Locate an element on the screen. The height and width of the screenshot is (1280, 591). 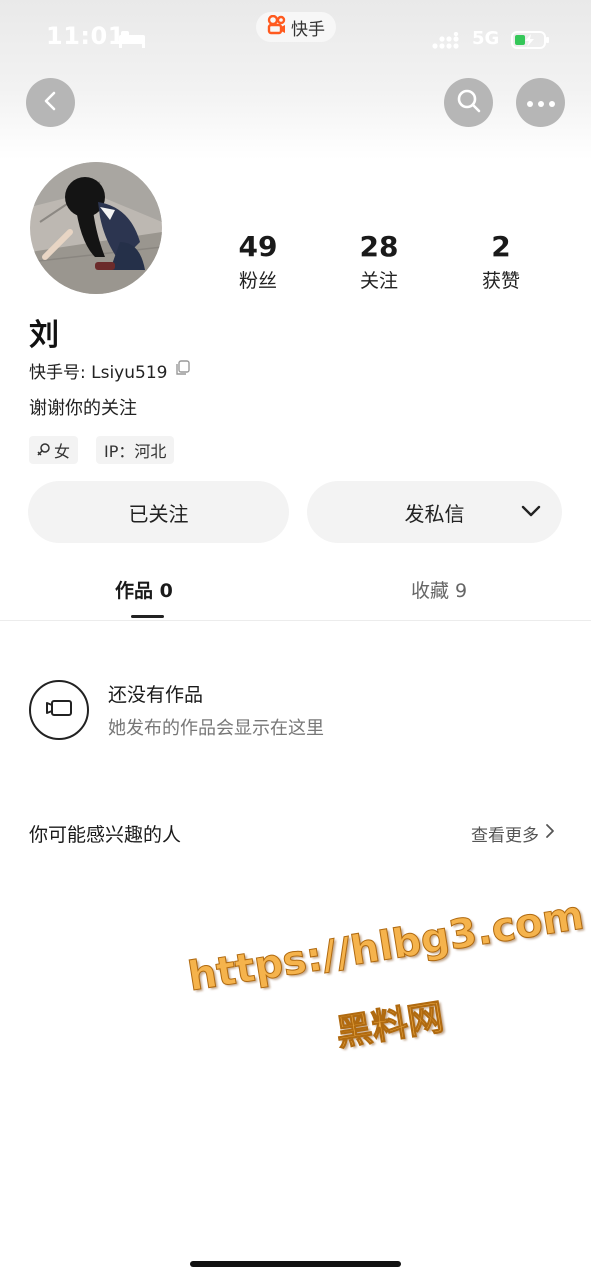
app-name: 快手 is located at coordinates (308, 29).